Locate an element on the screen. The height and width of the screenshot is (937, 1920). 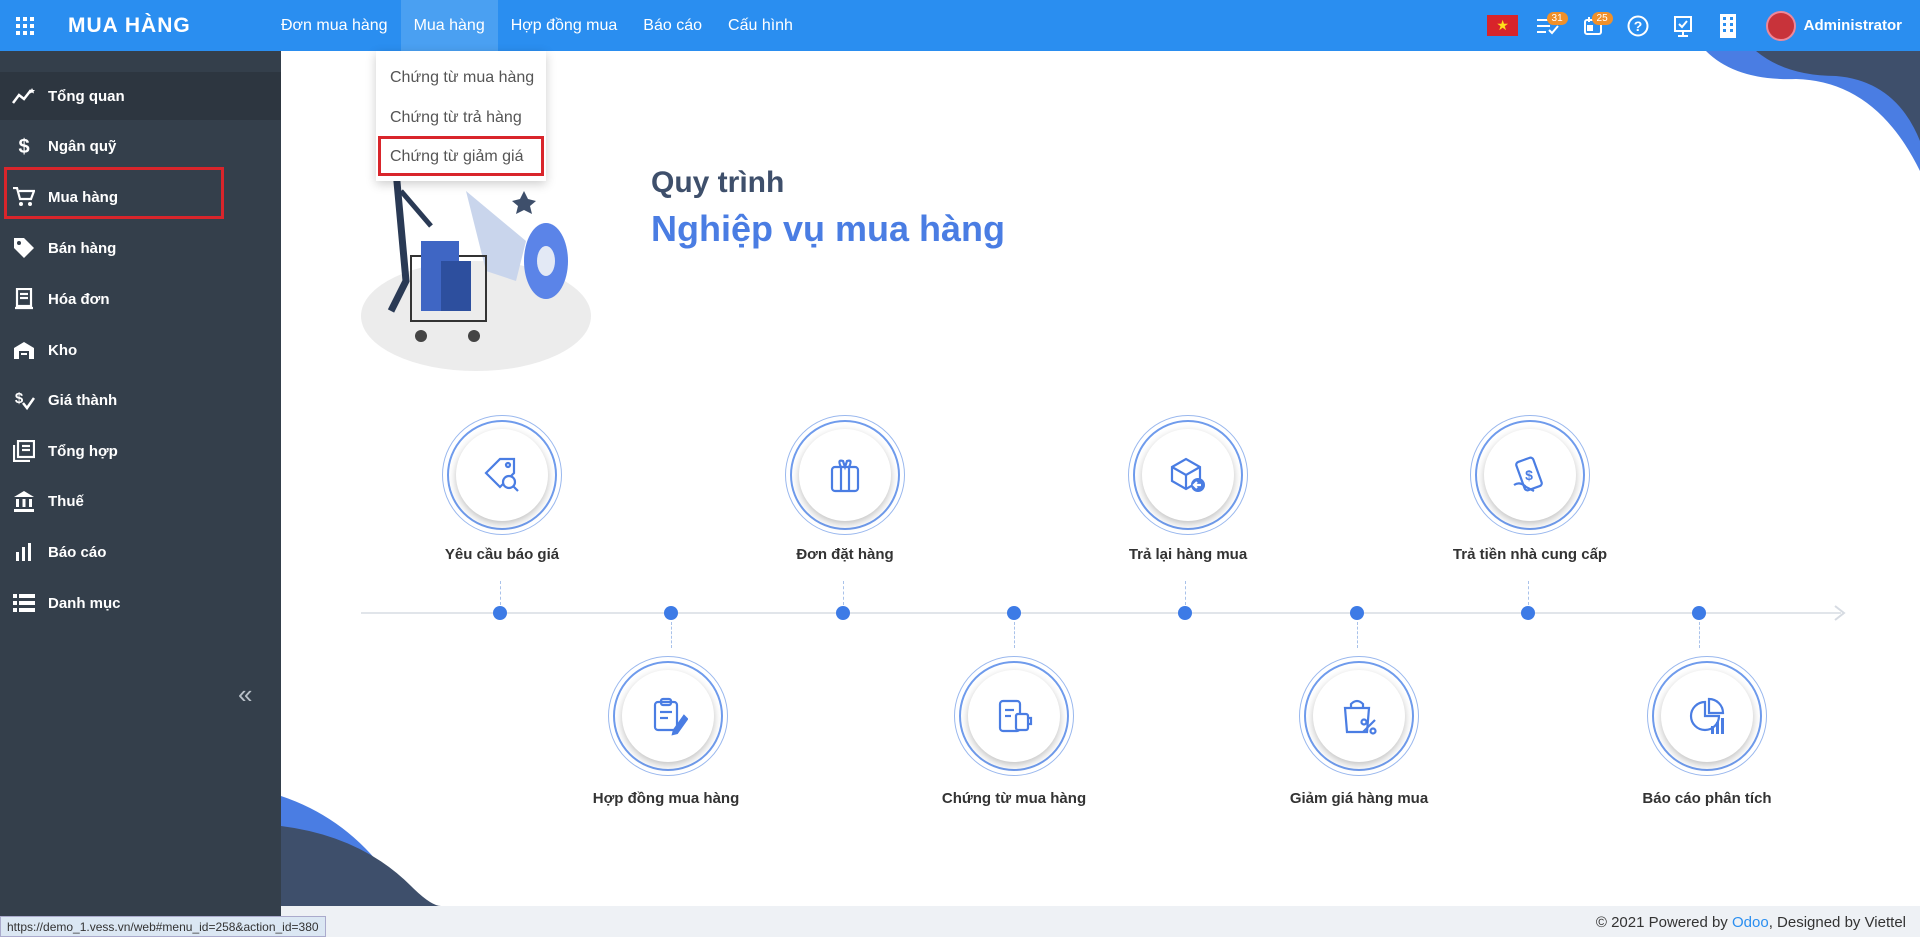
help-icon: ? is located at coordinates (1638, 25).